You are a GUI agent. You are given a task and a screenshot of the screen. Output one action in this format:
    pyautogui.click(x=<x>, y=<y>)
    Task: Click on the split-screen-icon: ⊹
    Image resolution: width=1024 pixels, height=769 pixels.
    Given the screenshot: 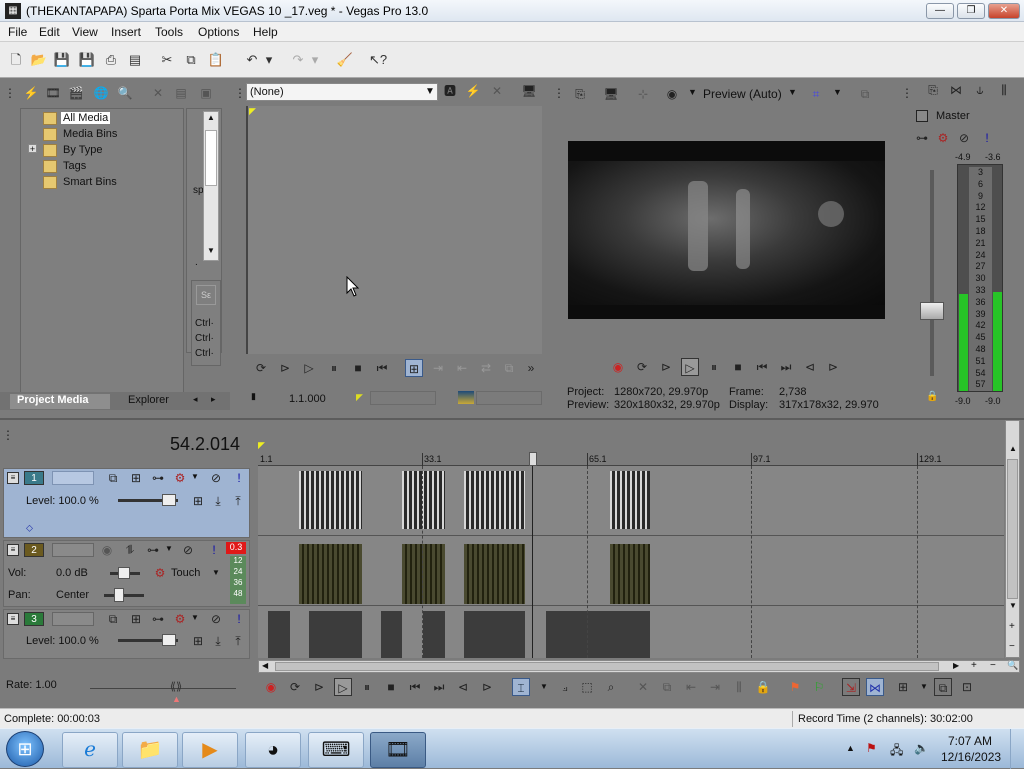 What is the action you would take?
    pyautogui.click(x=643, y=94)
    